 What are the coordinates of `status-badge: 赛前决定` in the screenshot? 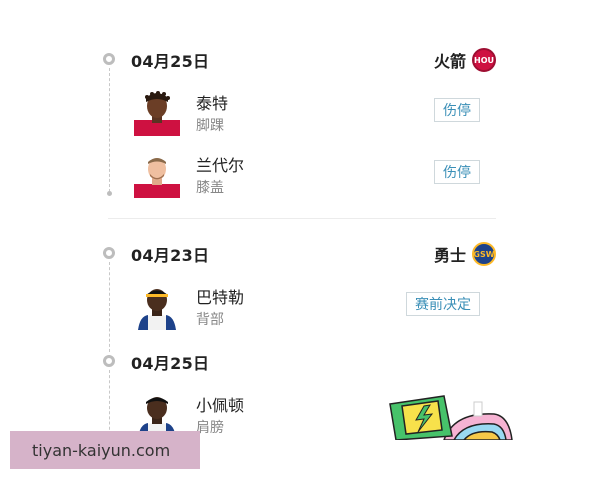 It's located at (443, 304).